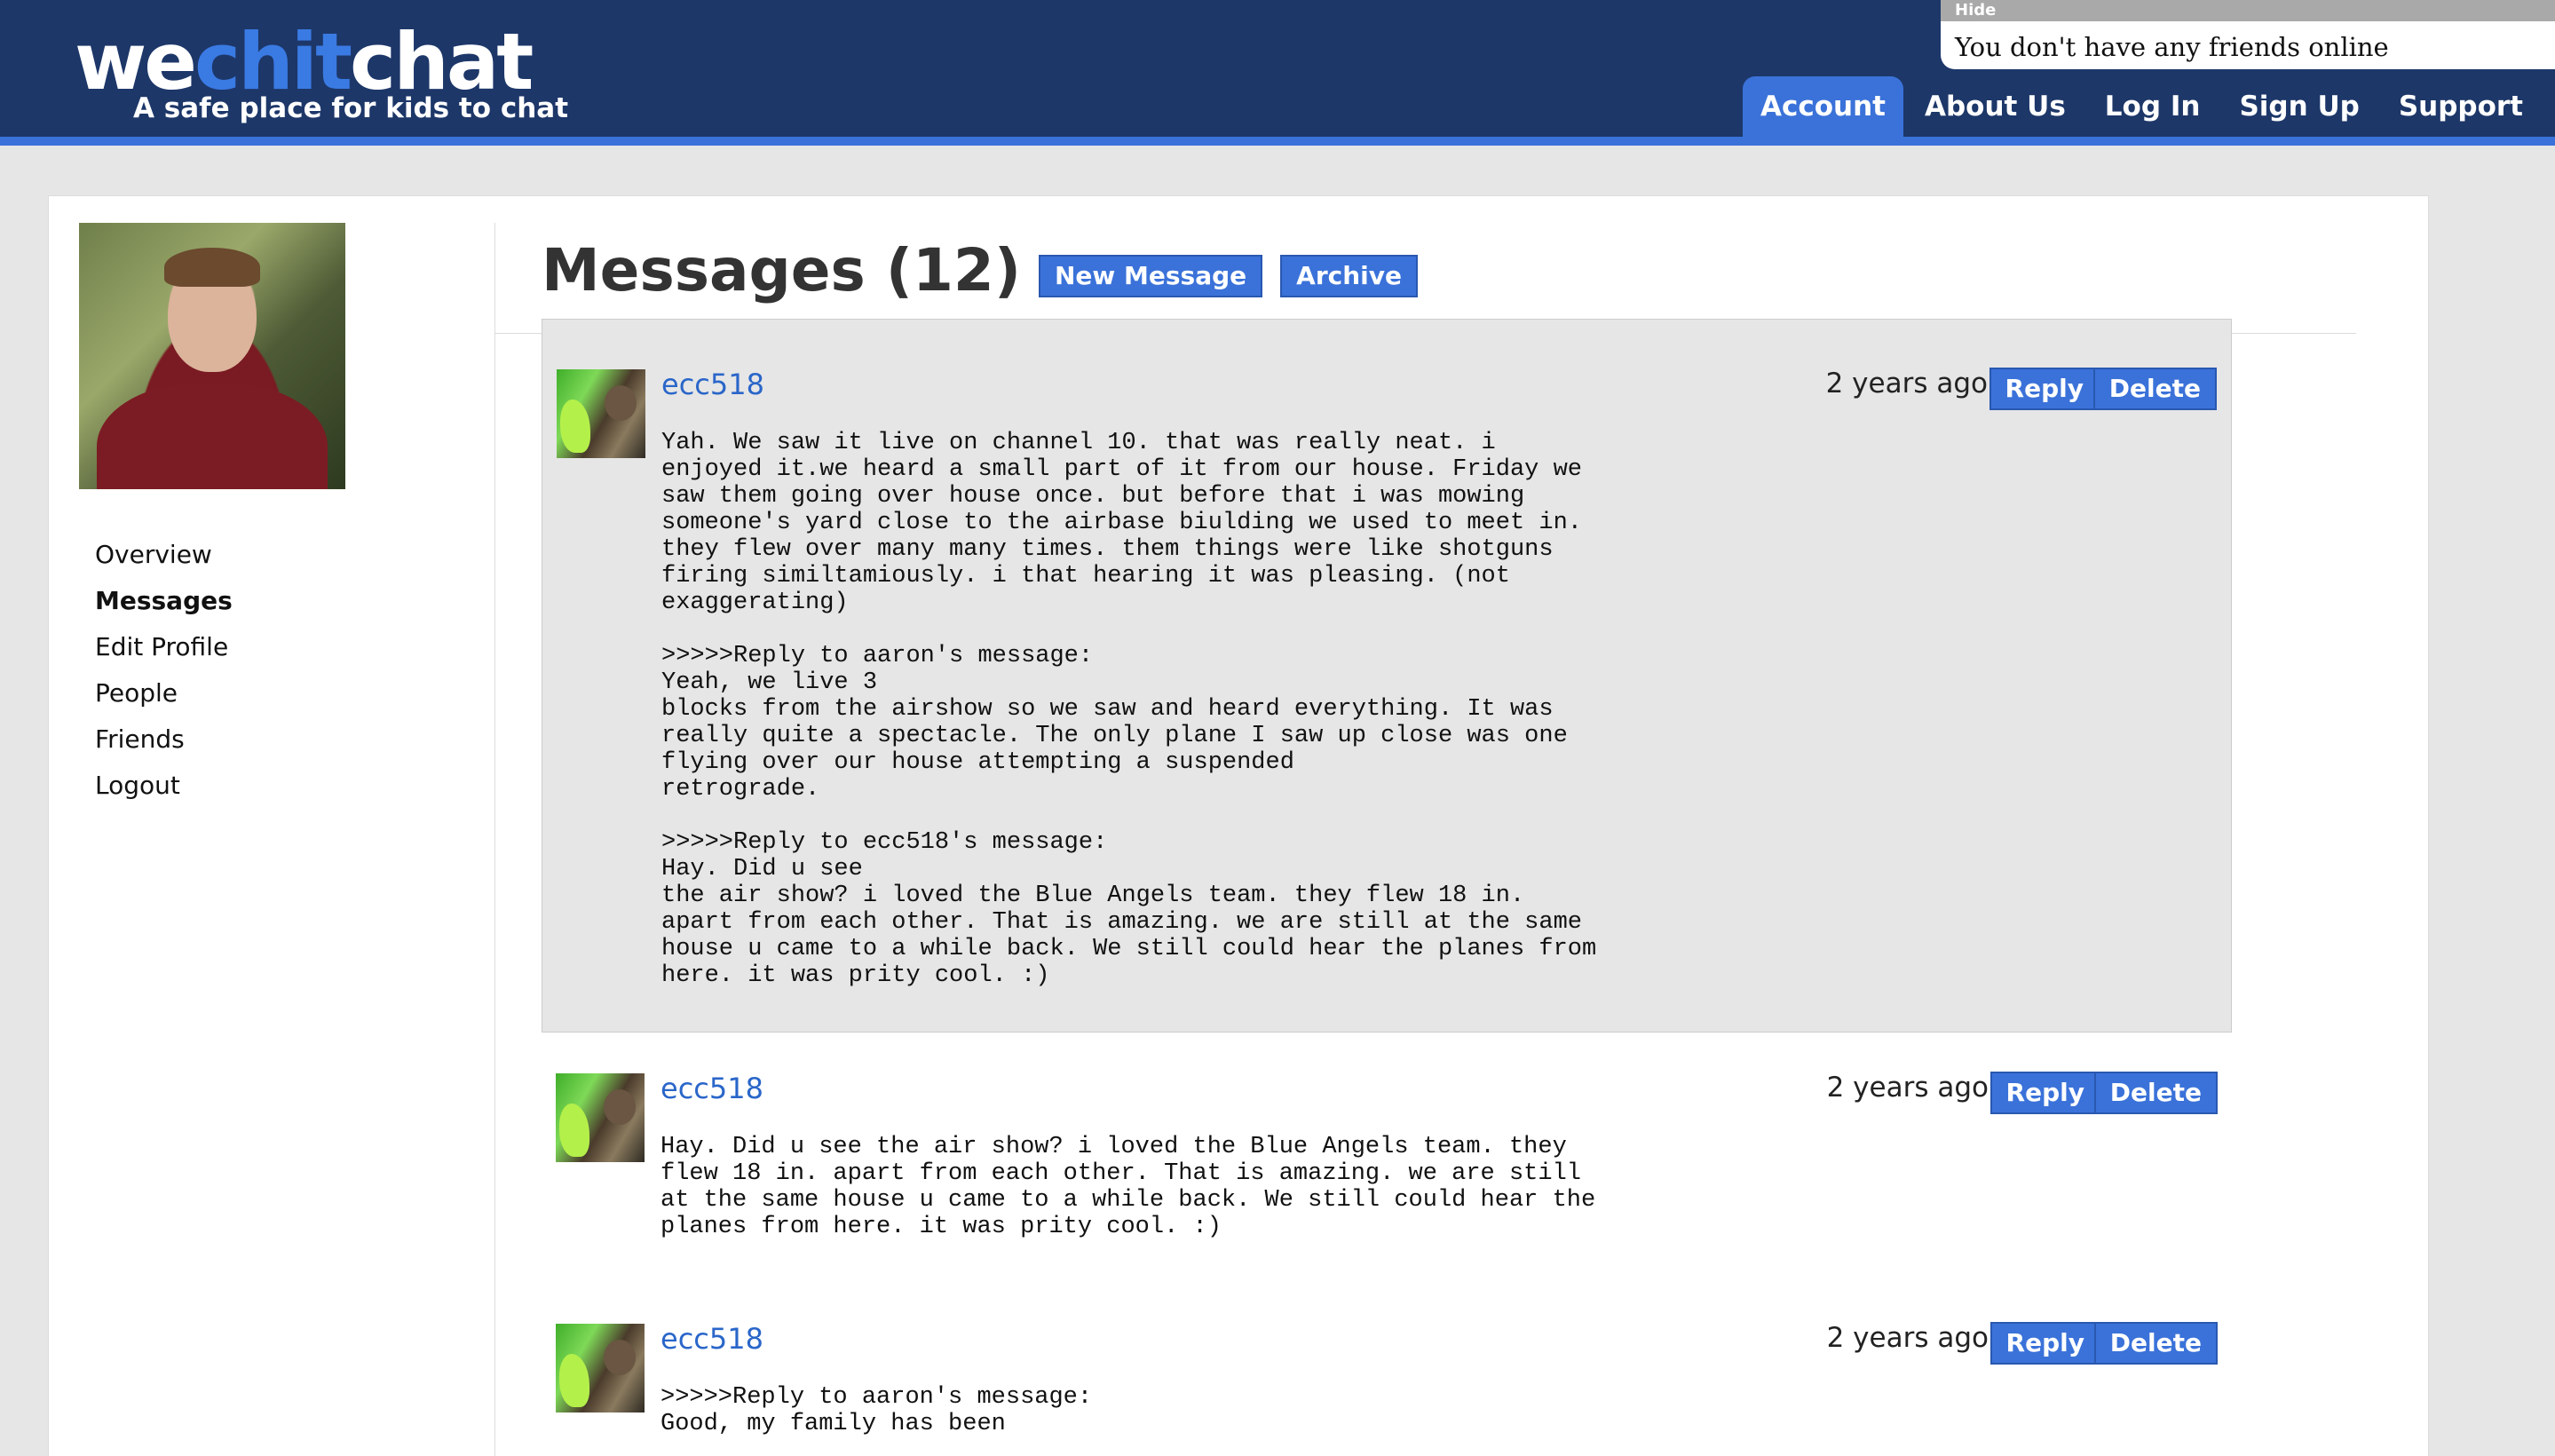  I want to click on friends-online-popup: Hide You don't have any friends online, so click(2248, 34).